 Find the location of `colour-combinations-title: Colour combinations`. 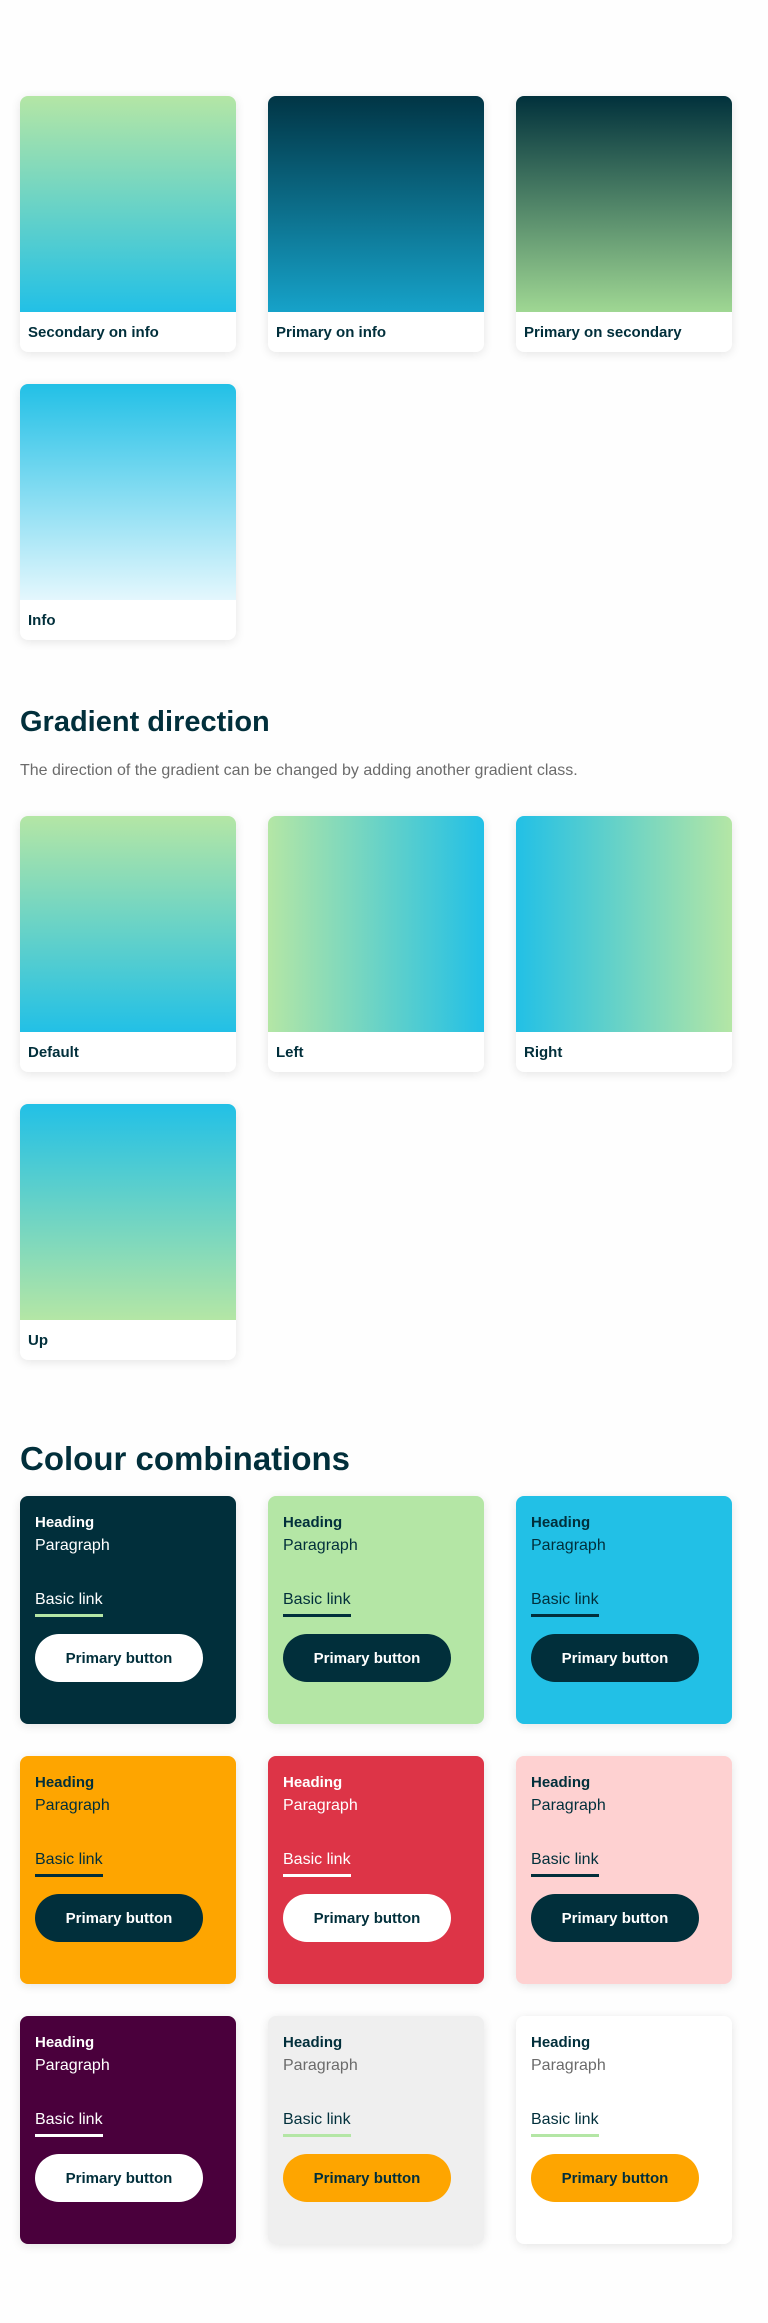

colour-combinations-title: Colour combinations is located at coordinates (185, 1458).